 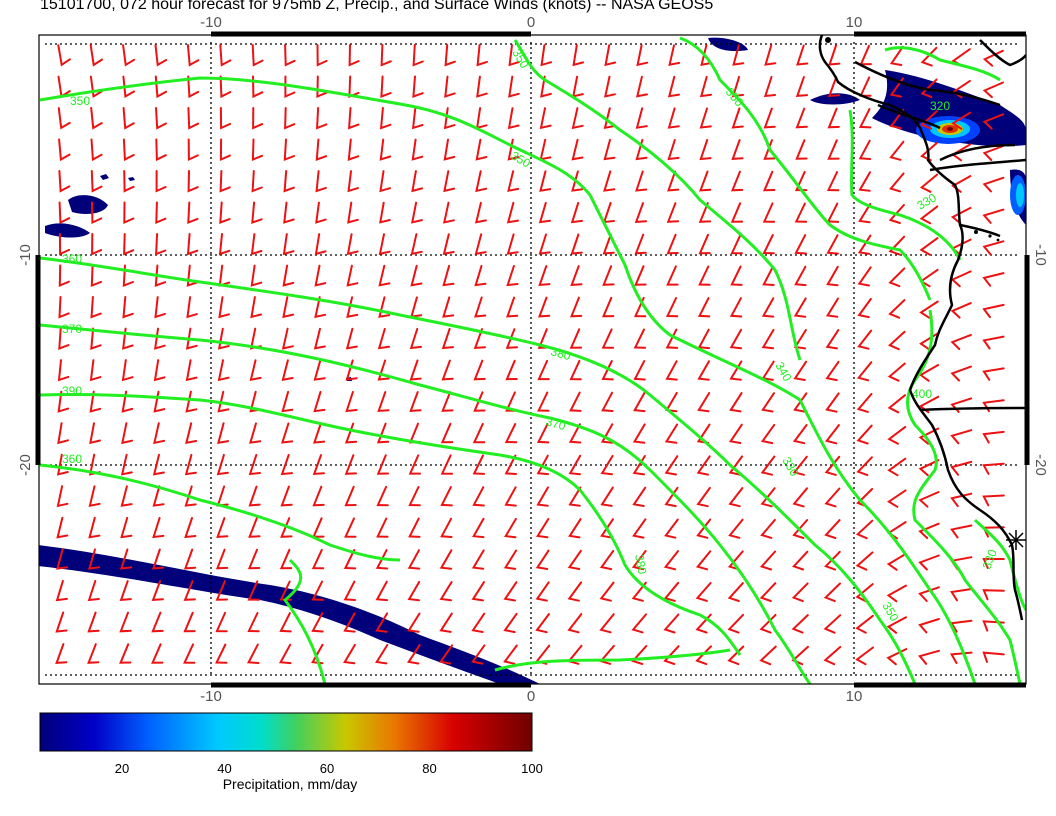 I want to click on colorbar-tick-label: 100, so click(x=532, y=768).